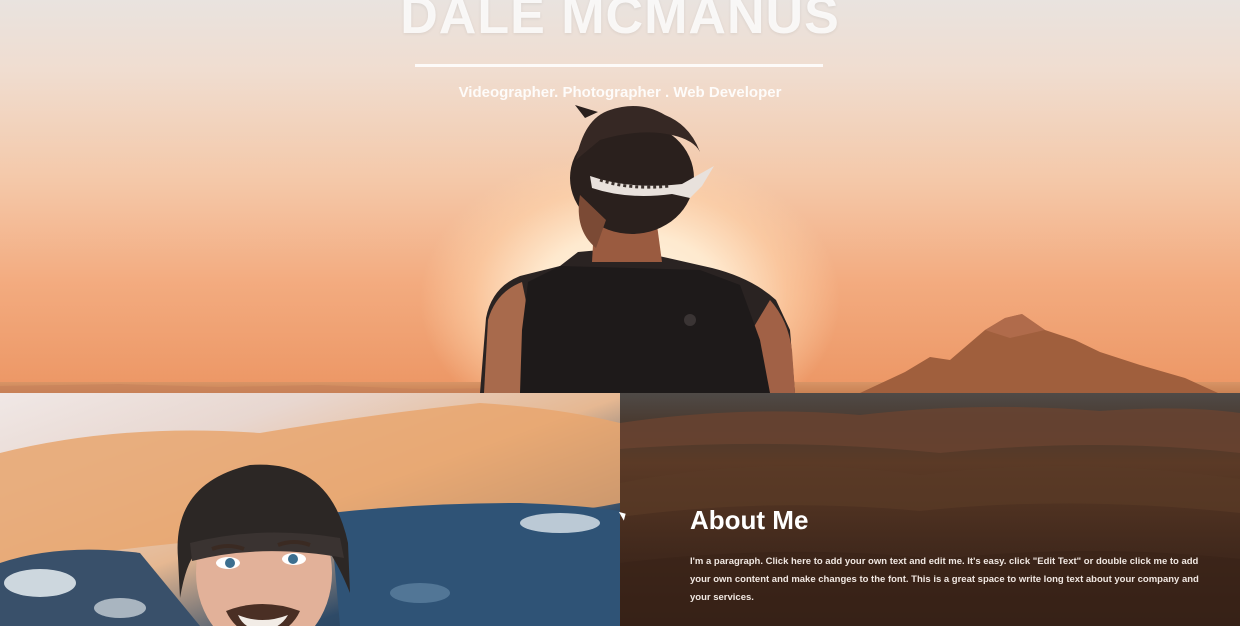 Image resolution: width=1240 pixels, height=626 pixels. What do you see at coordinates (619, 65) in the screenshot?
I see `title-divider` at bounding box center [619, 65].